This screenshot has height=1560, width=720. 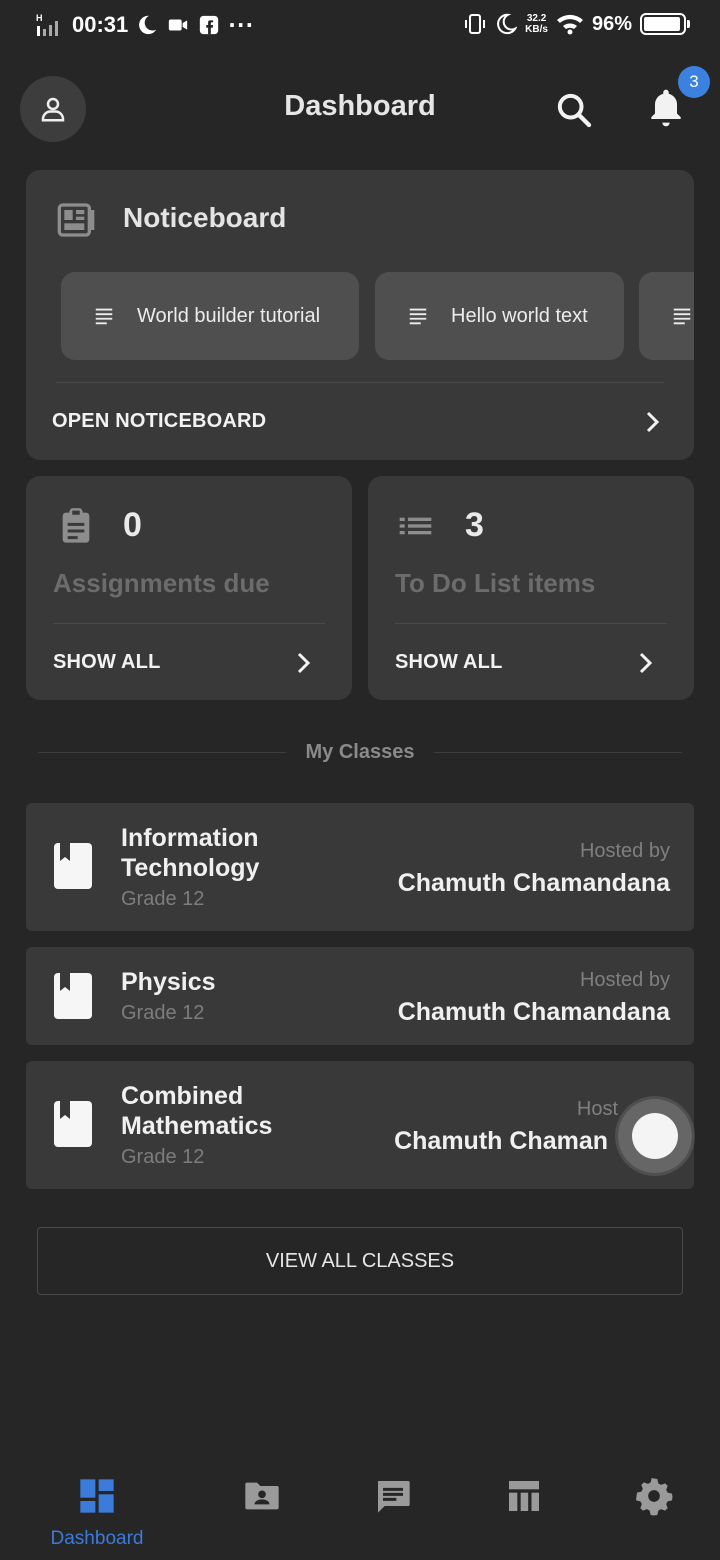 I want to click on noticeboard-icon, so click(x=76, y=220).